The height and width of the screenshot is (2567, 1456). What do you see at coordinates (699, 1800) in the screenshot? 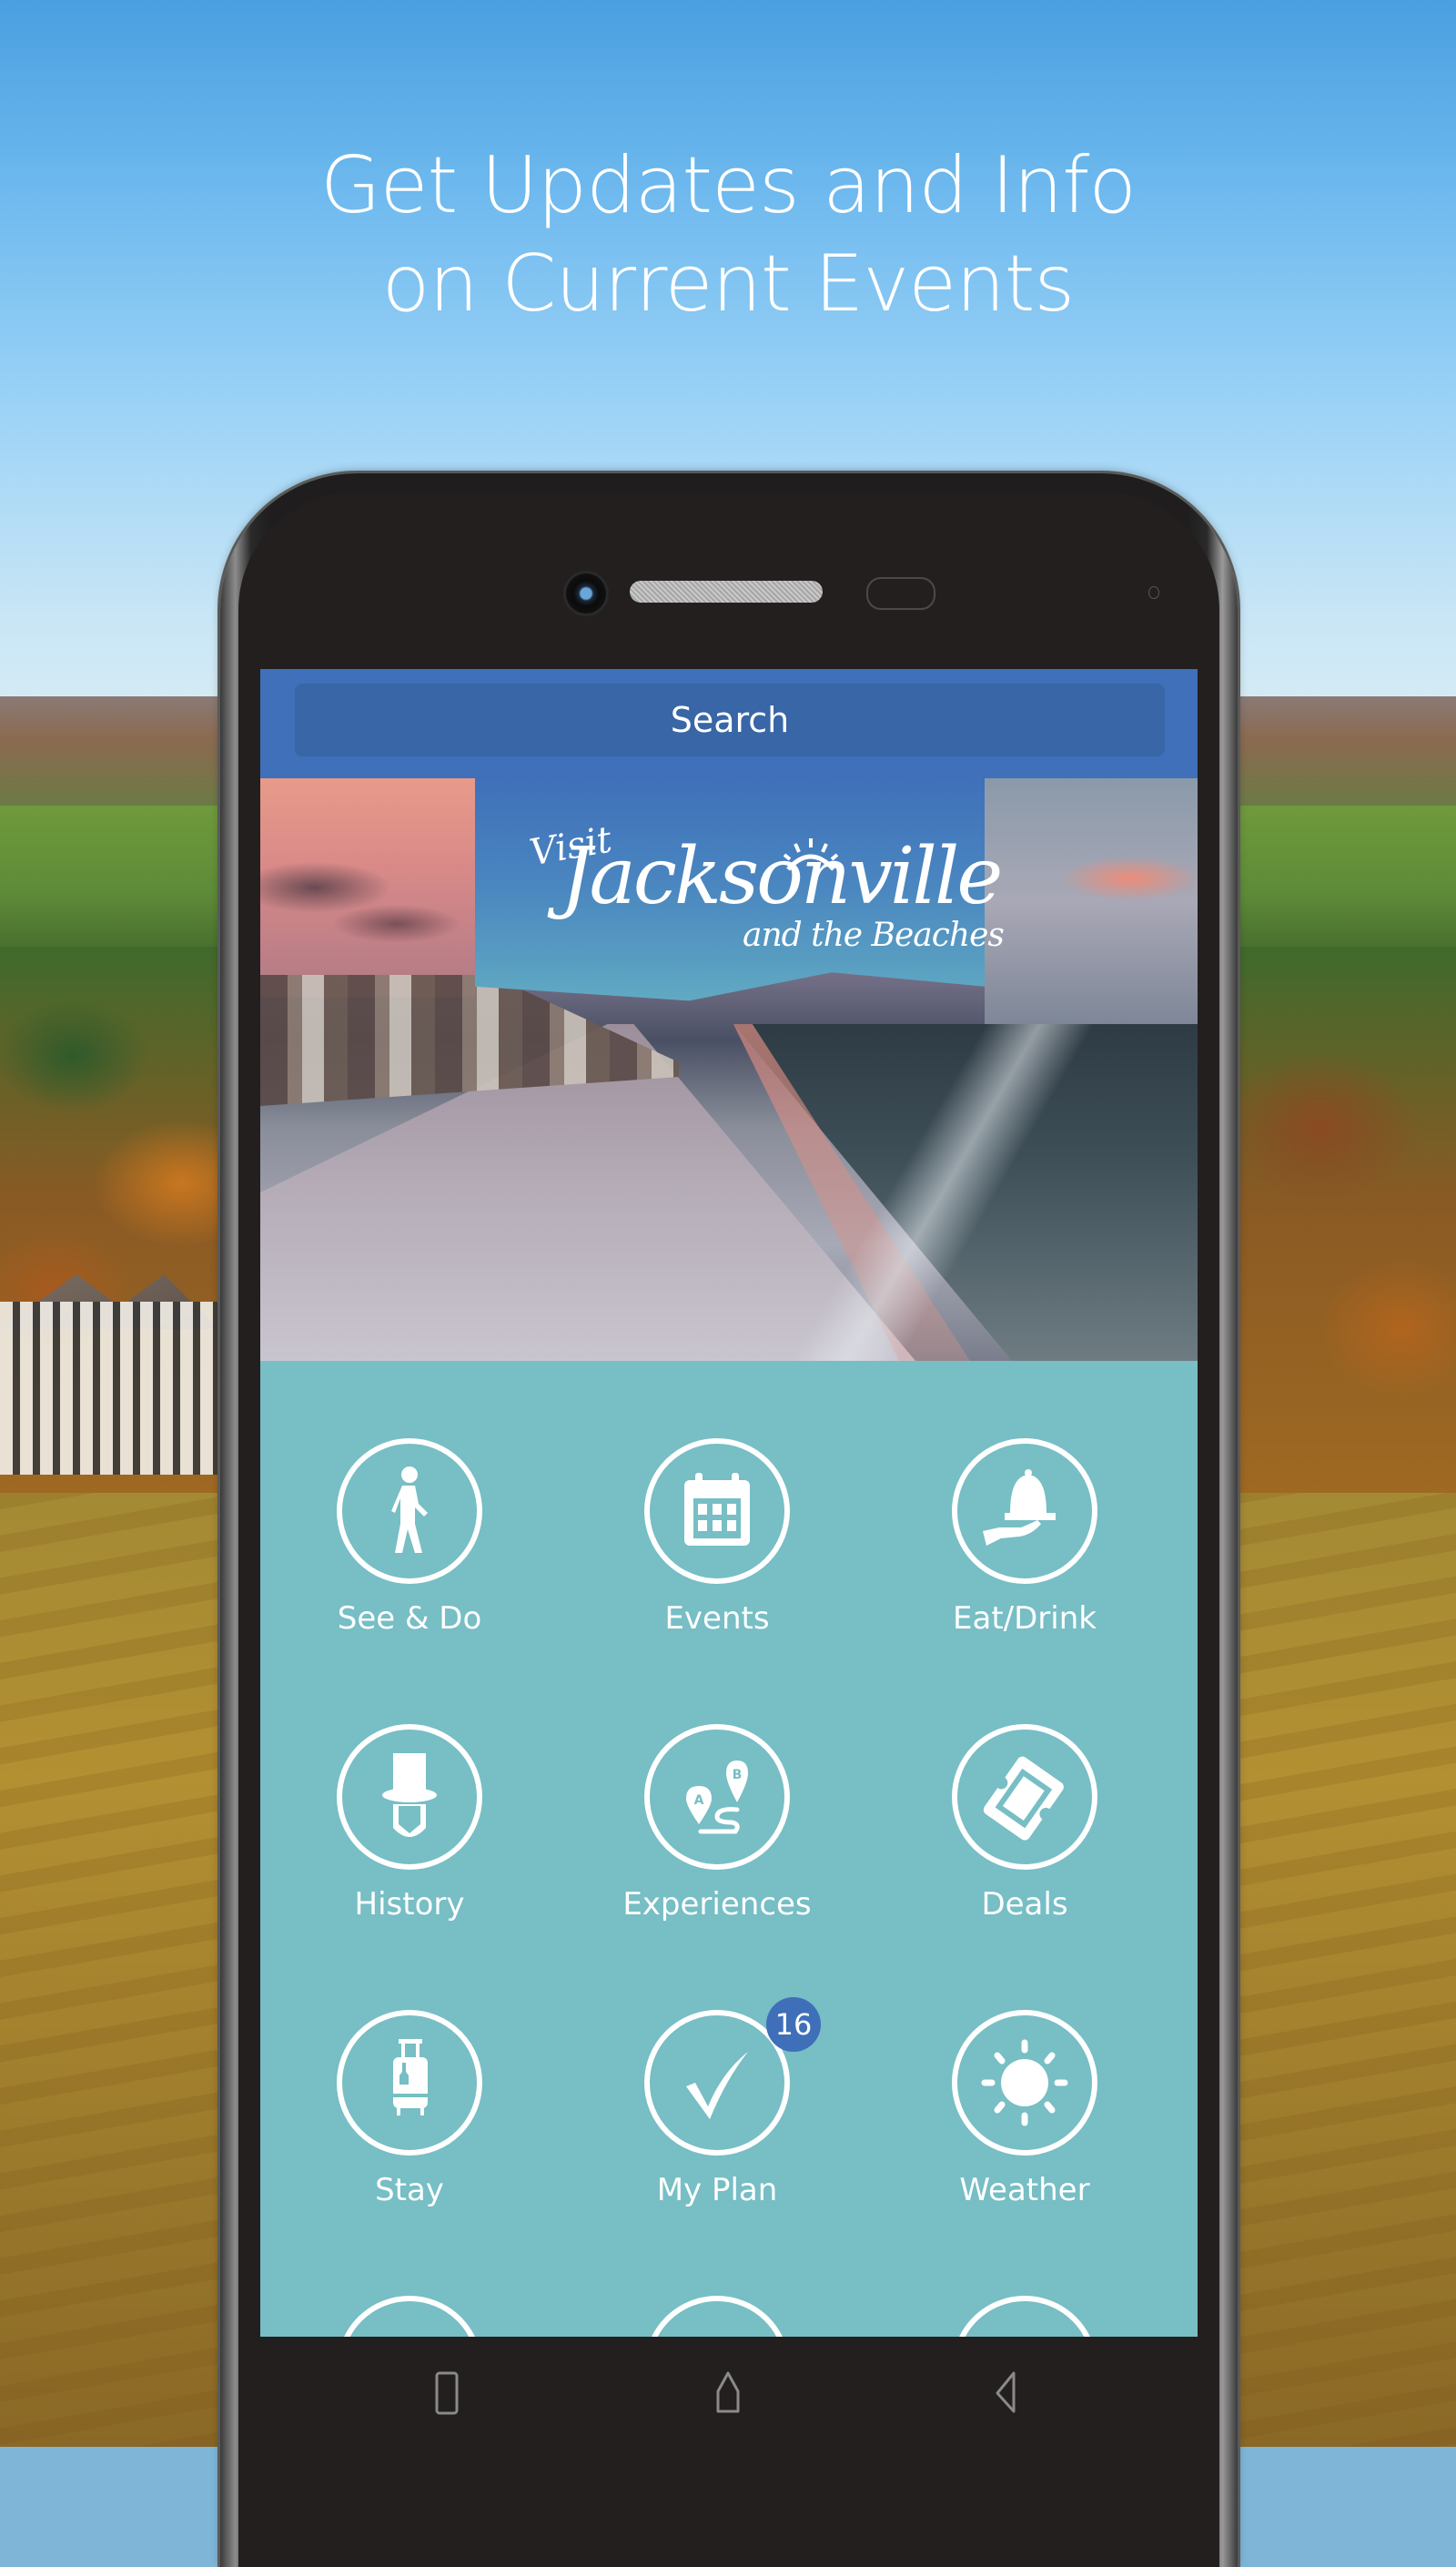
I see `svg-text: A` at bounding box center [699, 1800].